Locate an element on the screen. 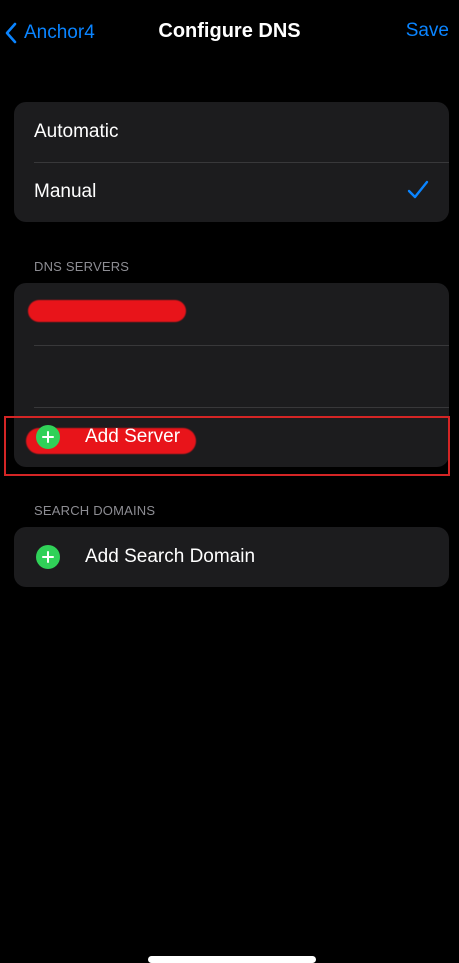 The height and width of the screenshot is (963, 459). option-manual: Manual is located at coordinates (231, 192).